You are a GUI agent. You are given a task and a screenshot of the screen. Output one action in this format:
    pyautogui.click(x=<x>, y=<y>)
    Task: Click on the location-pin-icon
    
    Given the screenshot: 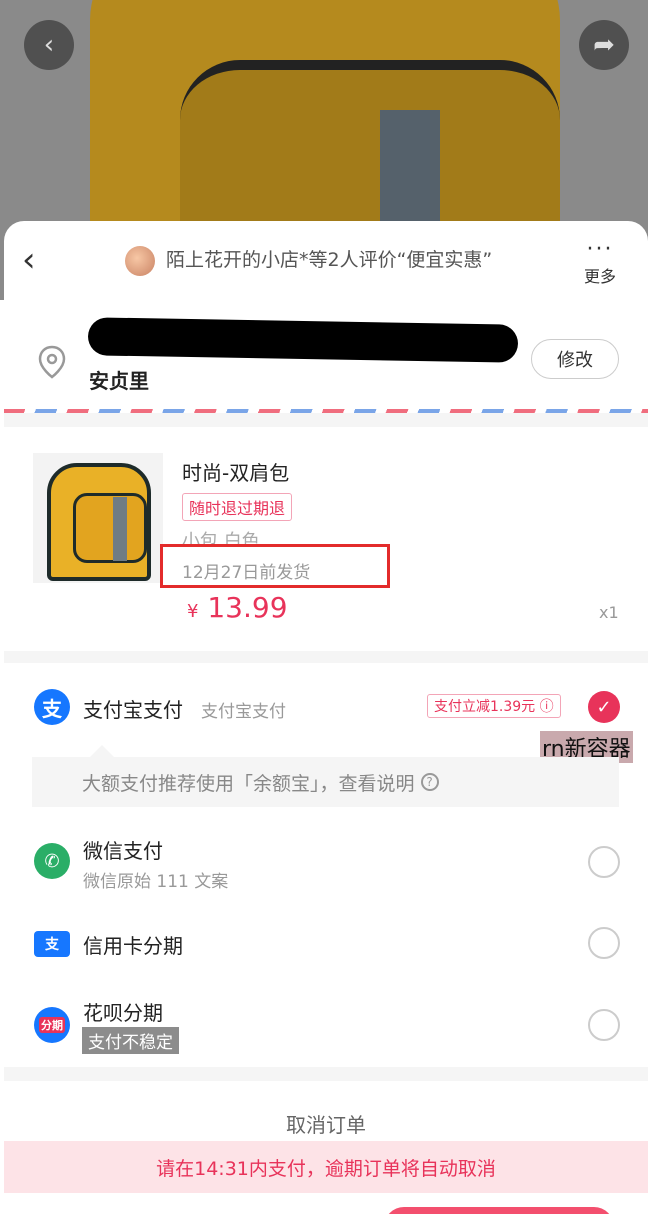 What is the action you would take?
    pyautogui.click(x=52, y=362)
    